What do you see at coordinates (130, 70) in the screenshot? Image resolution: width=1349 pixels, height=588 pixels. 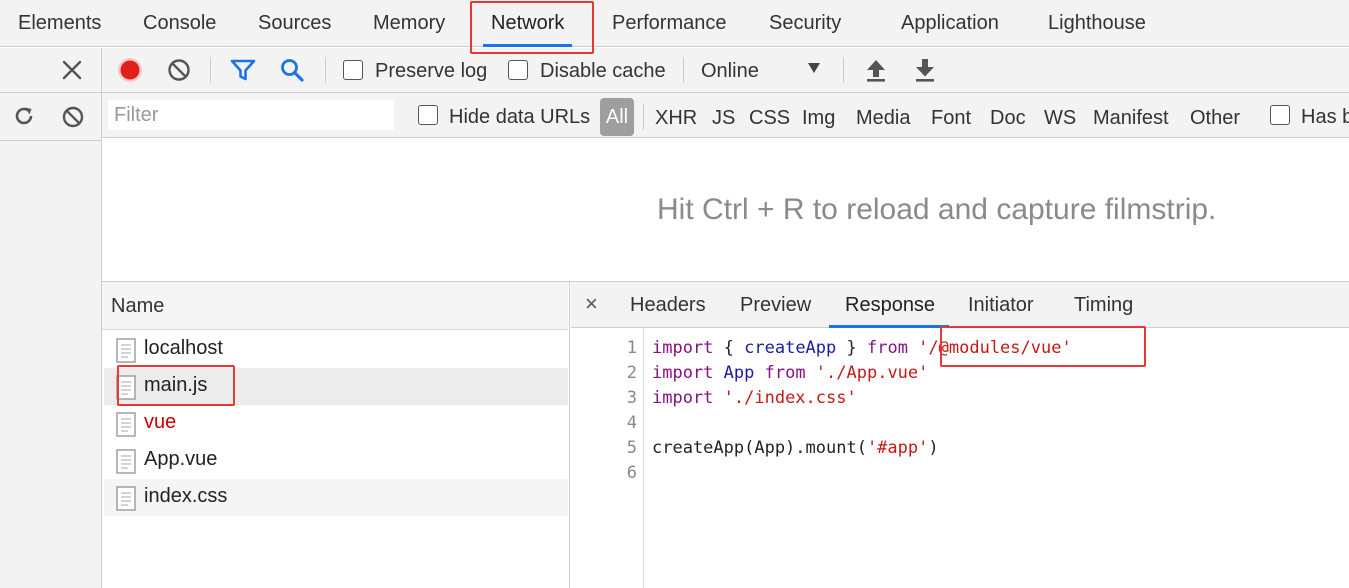 I see `record-icon` at bounding box center [130, 70].